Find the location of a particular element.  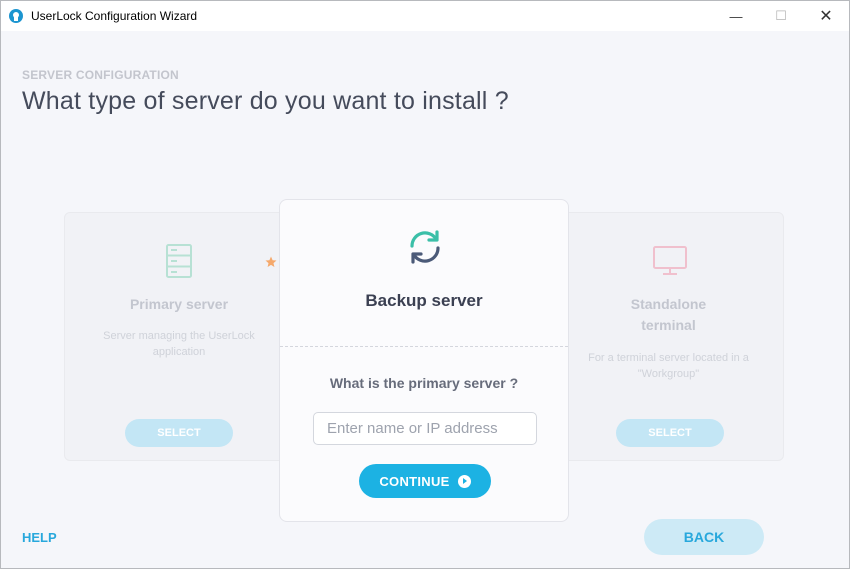

back-button: BACK is located at coordinates (704, 537).